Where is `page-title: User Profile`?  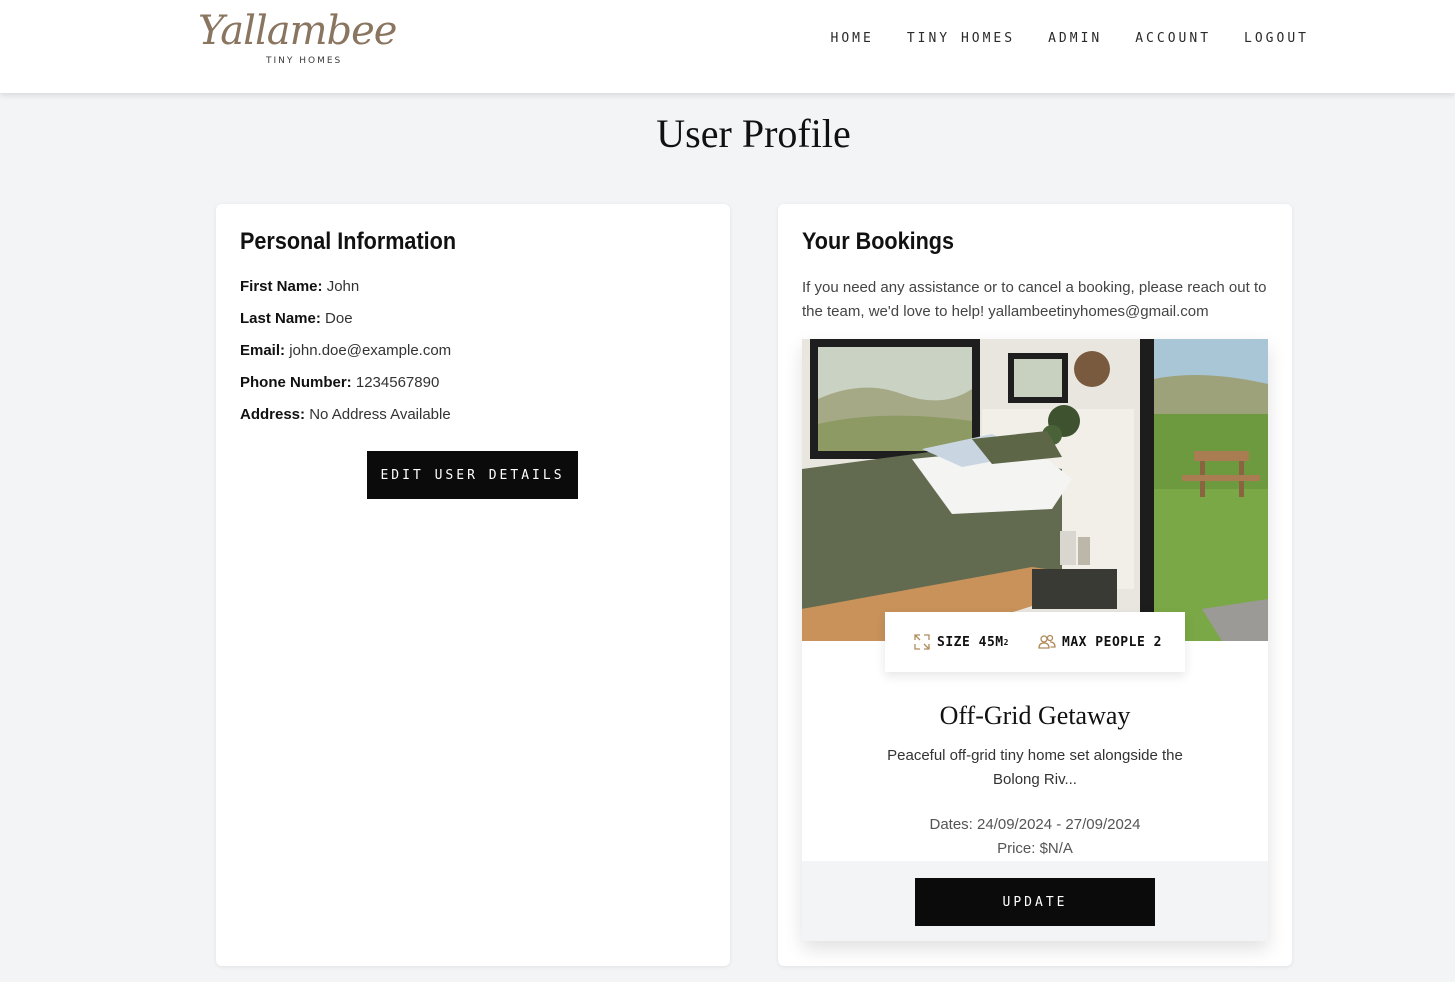
page-title: User Profile is located at coordinates (753, 133).